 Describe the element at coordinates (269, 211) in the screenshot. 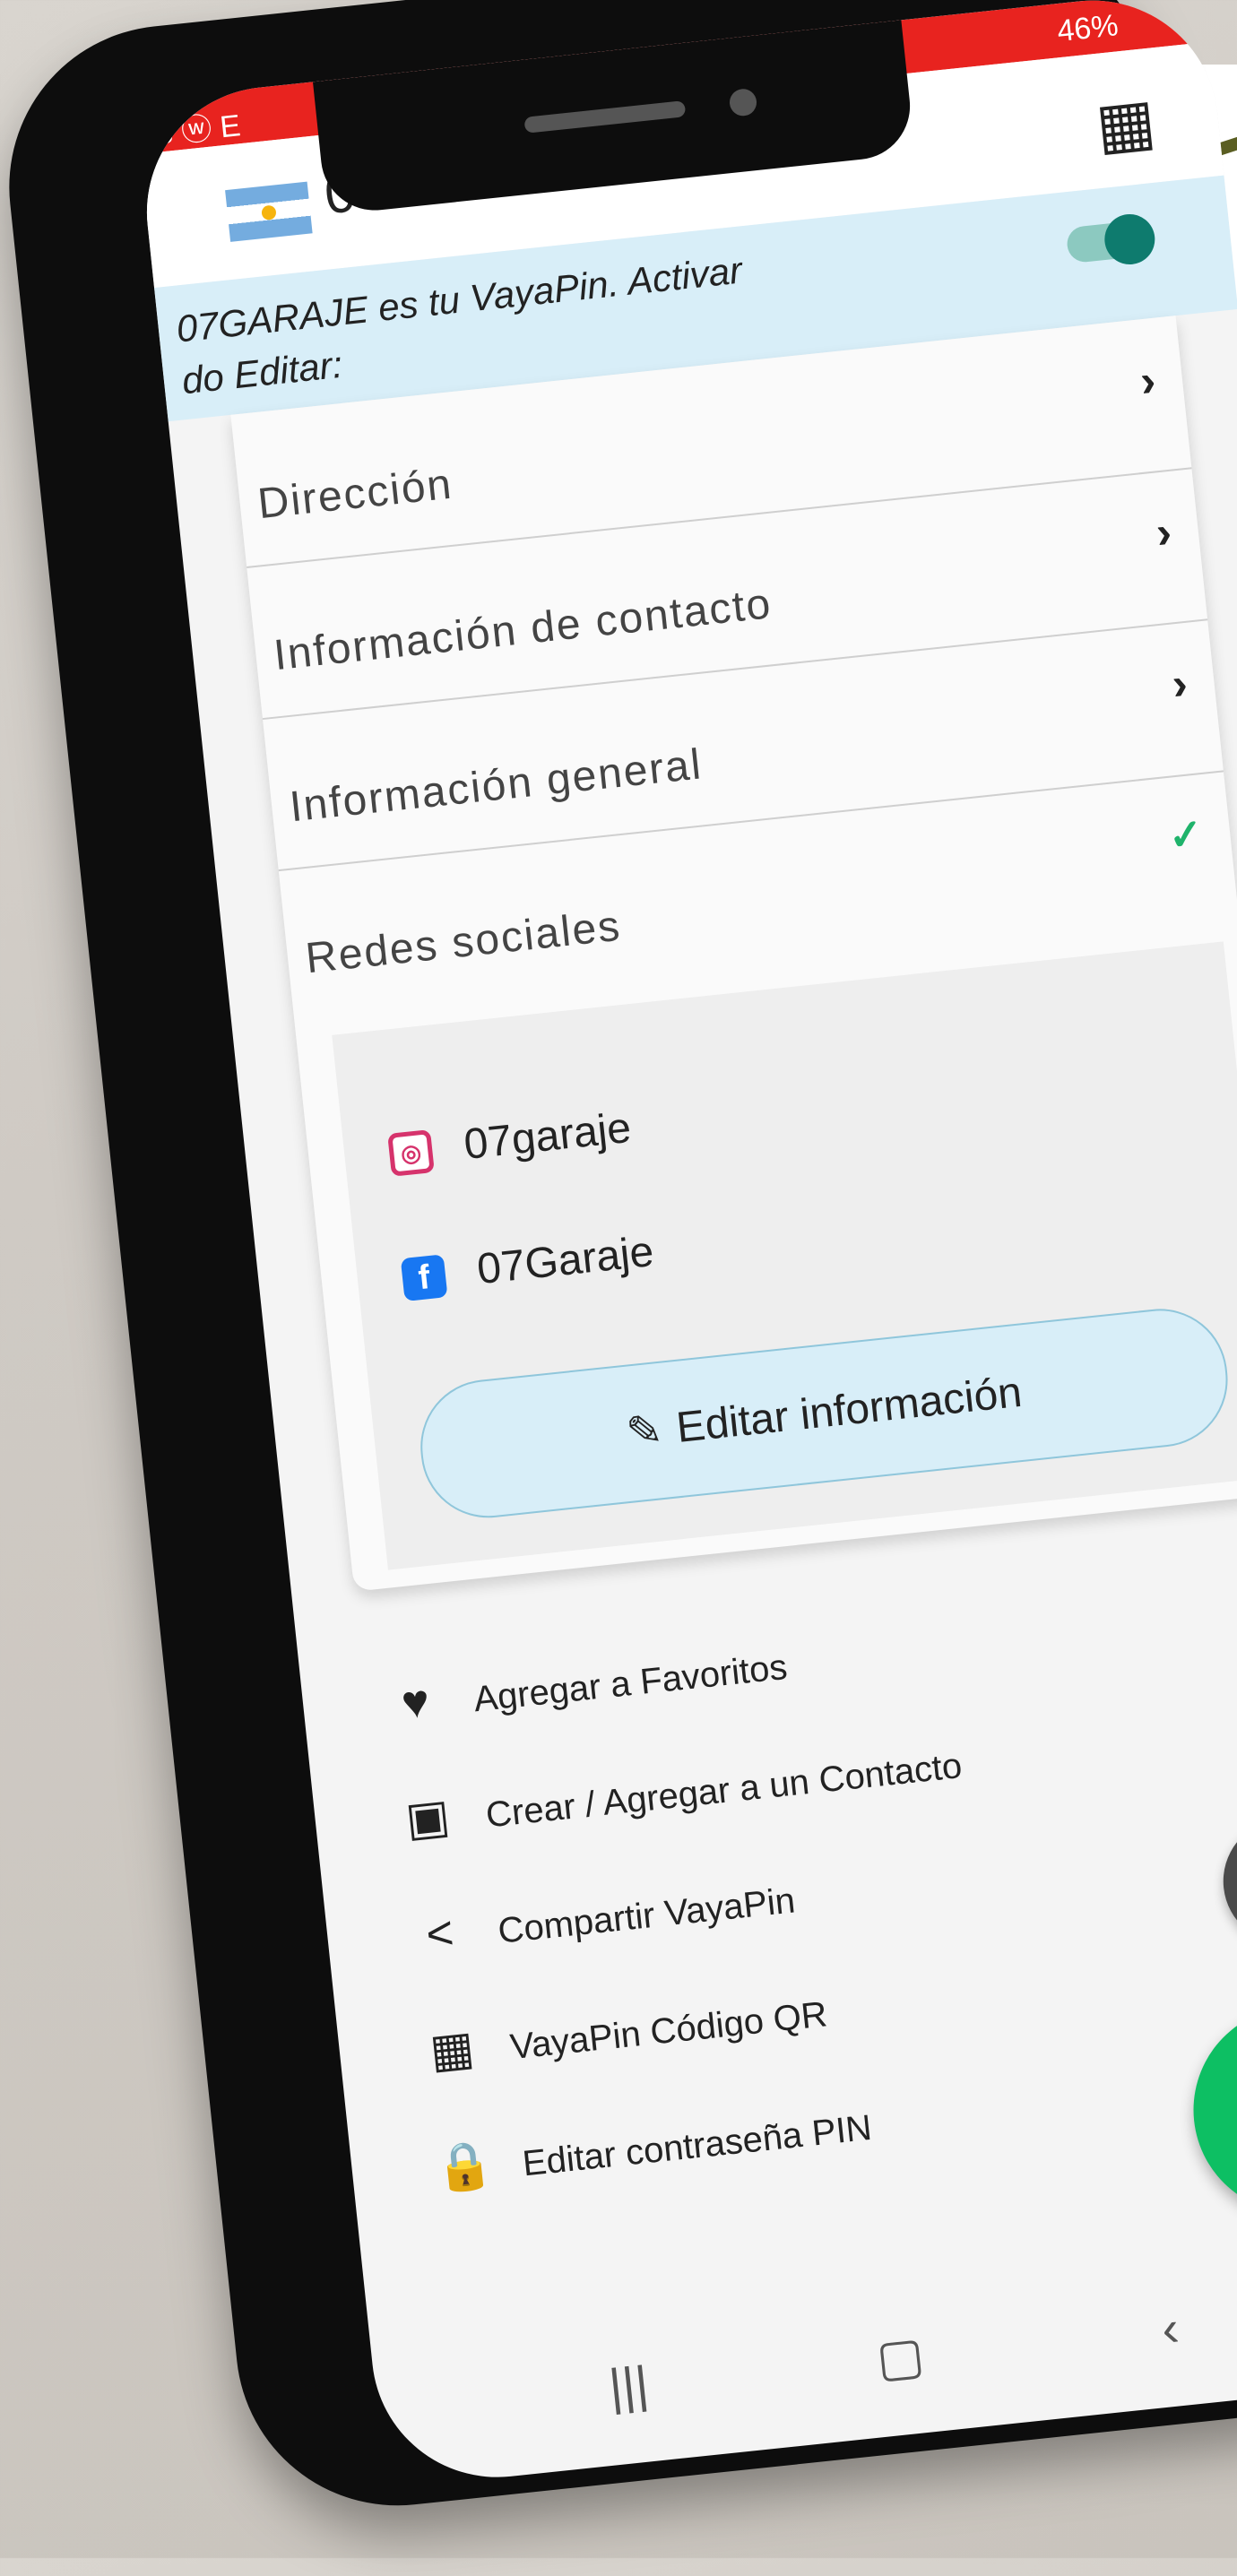

I see `argentina-flag-icon` at that location.